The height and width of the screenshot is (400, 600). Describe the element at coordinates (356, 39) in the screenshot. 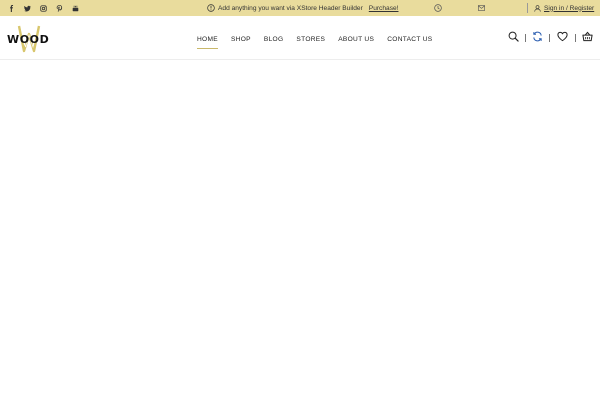

I see `nav-item-about-us: ABOUT US` at that location.